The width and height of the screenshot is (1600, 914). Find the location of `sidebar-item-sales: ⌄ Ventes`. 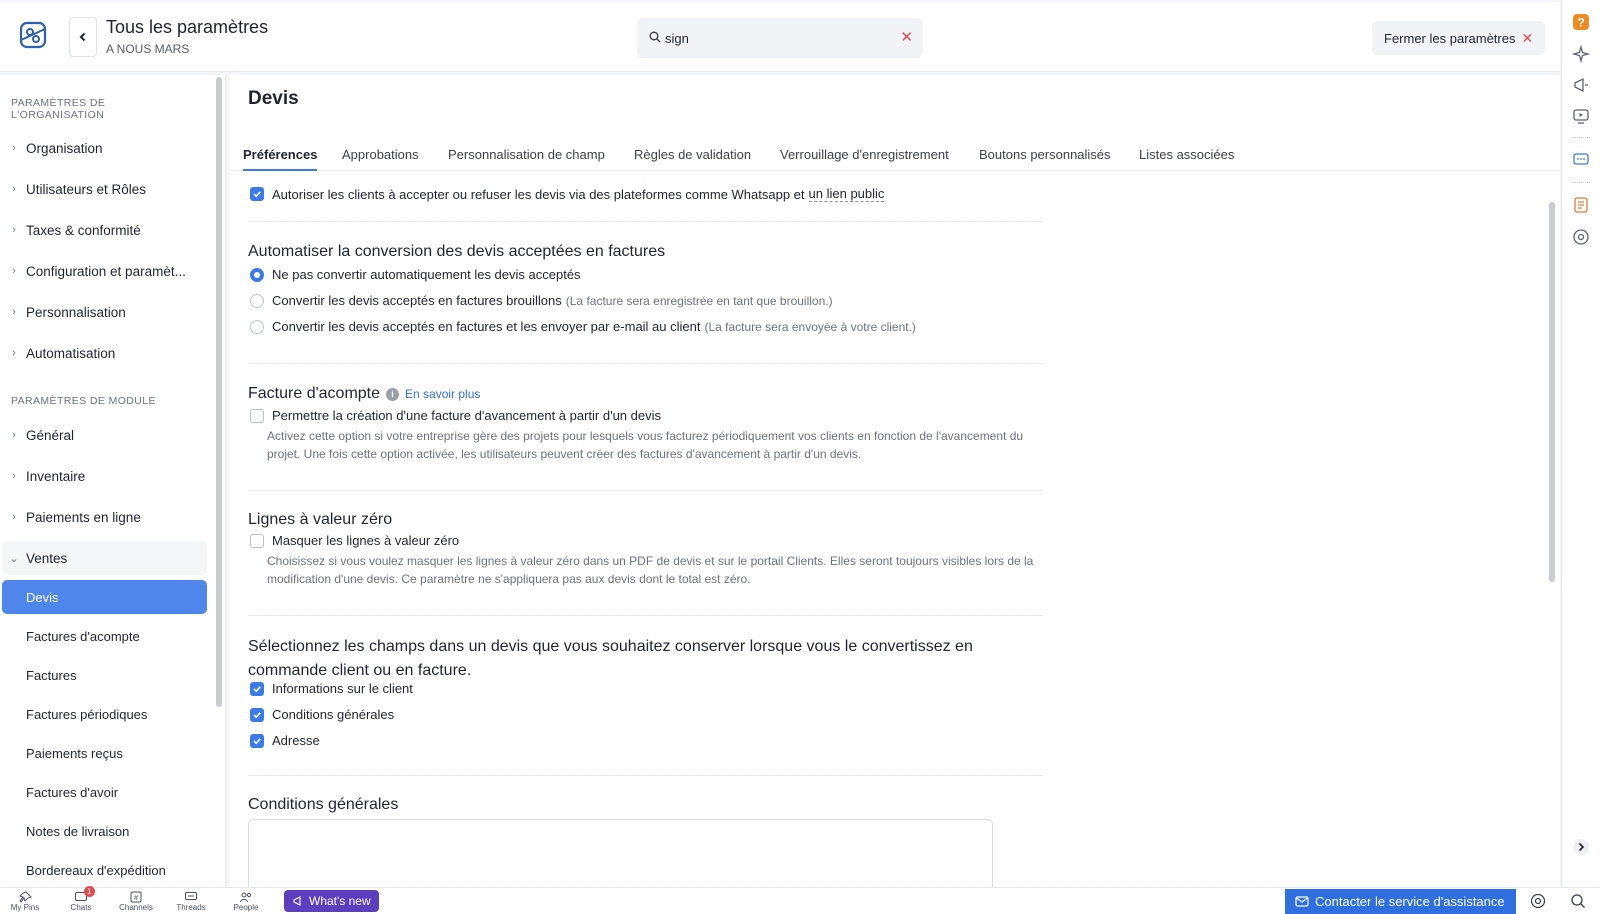

sidebar-item-sales: ⌄ Ventes is located at coordinates (104, 558).